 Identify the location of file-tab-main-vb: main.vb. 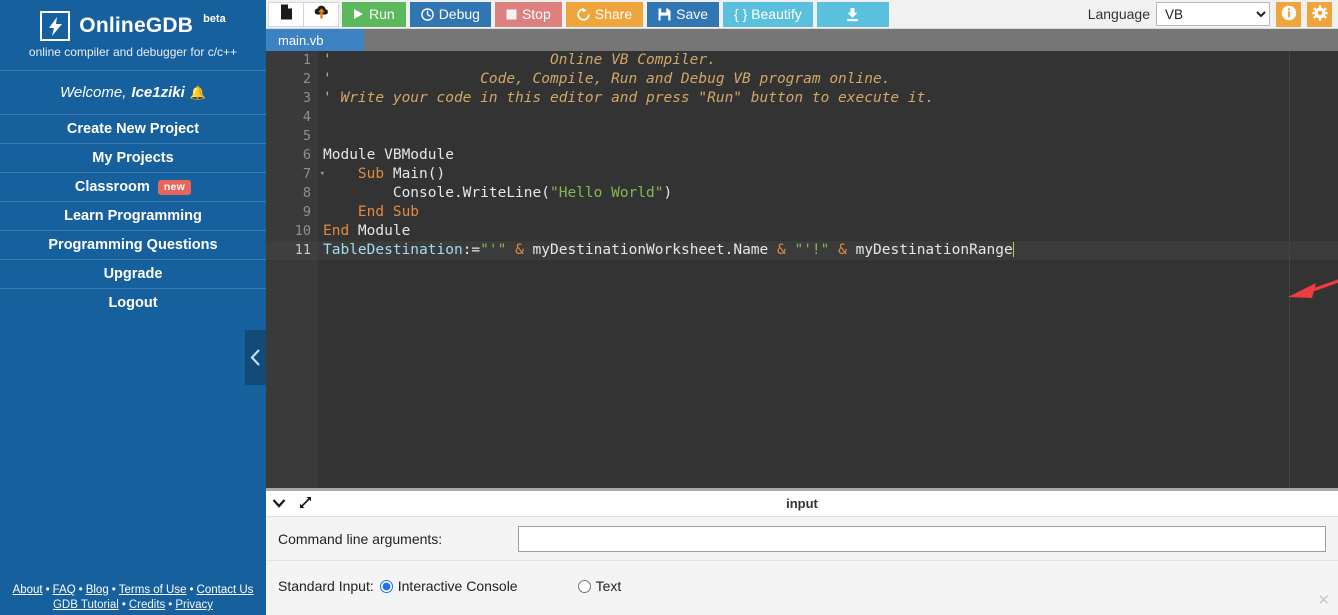
(315, 40).